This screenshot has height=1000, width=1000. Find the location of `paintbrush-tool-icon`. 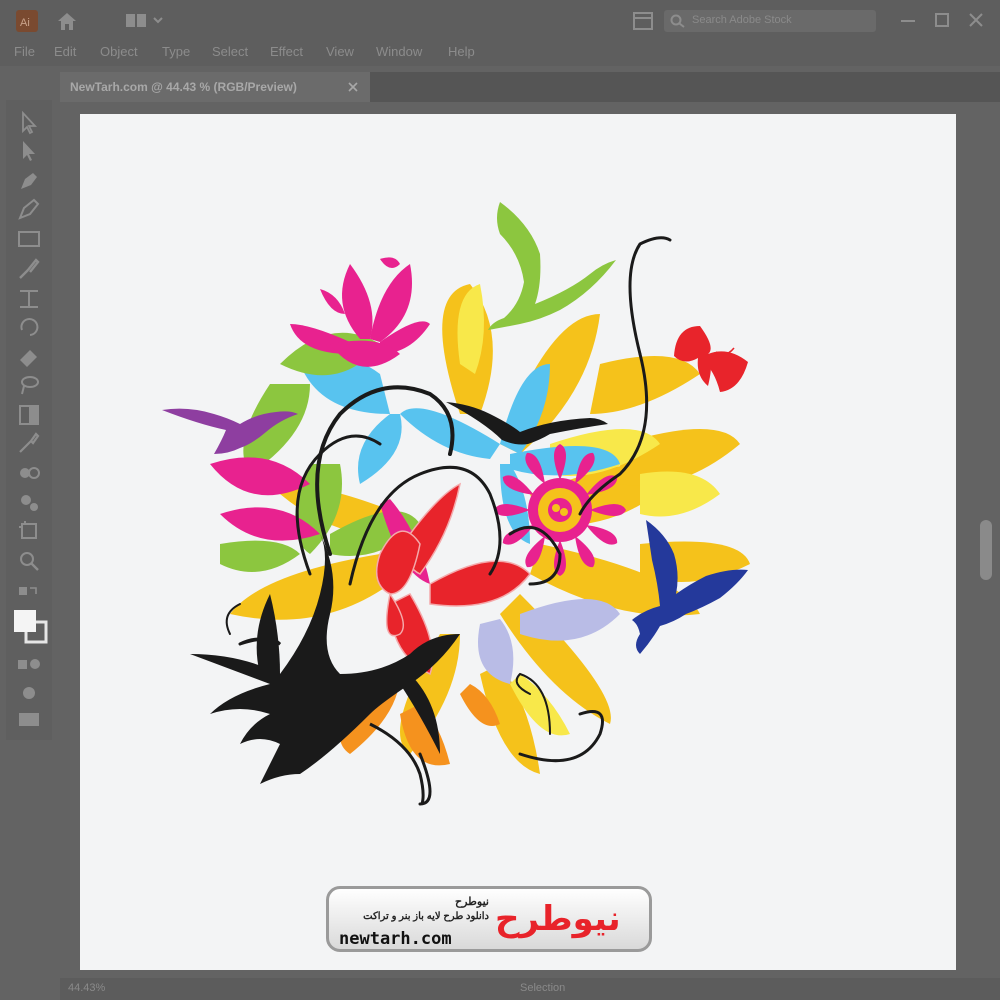

paintbrush-tool-icon is located at coordinates (29, 269).